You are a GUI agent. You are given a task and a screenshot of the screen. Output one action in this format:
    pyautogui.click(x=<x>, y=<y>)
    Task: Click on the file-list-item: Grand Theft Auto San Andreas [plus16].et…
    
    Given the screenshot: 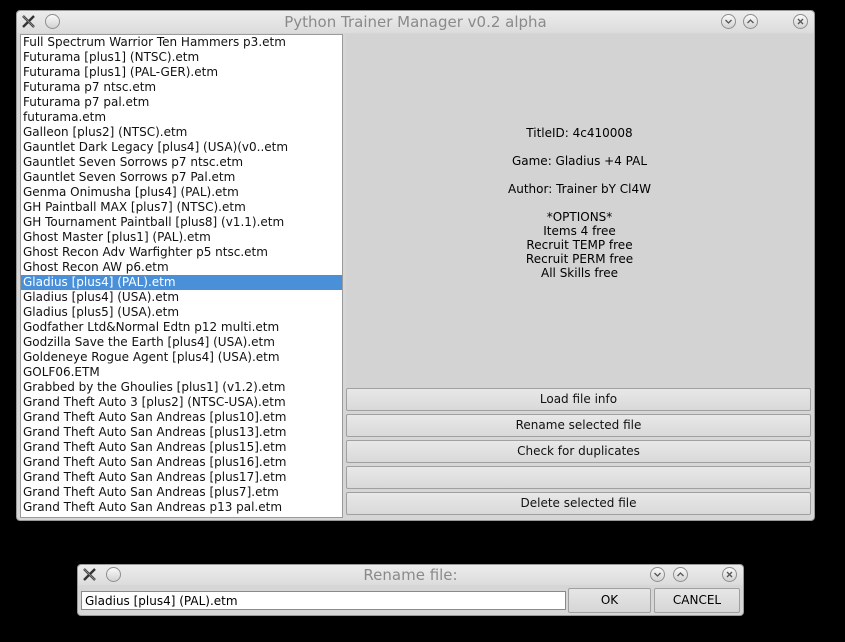 What is the action you would take?
    pyautogui.click(x=181, y=462)
    